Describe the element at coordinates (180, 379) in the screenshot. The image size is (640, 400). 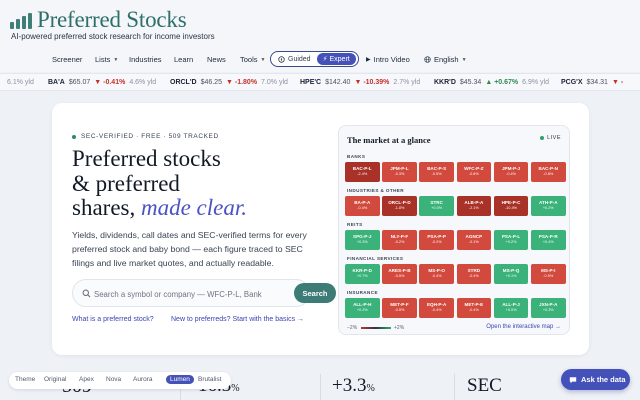
I see `theme-option-lumen: Lumen` at that location.